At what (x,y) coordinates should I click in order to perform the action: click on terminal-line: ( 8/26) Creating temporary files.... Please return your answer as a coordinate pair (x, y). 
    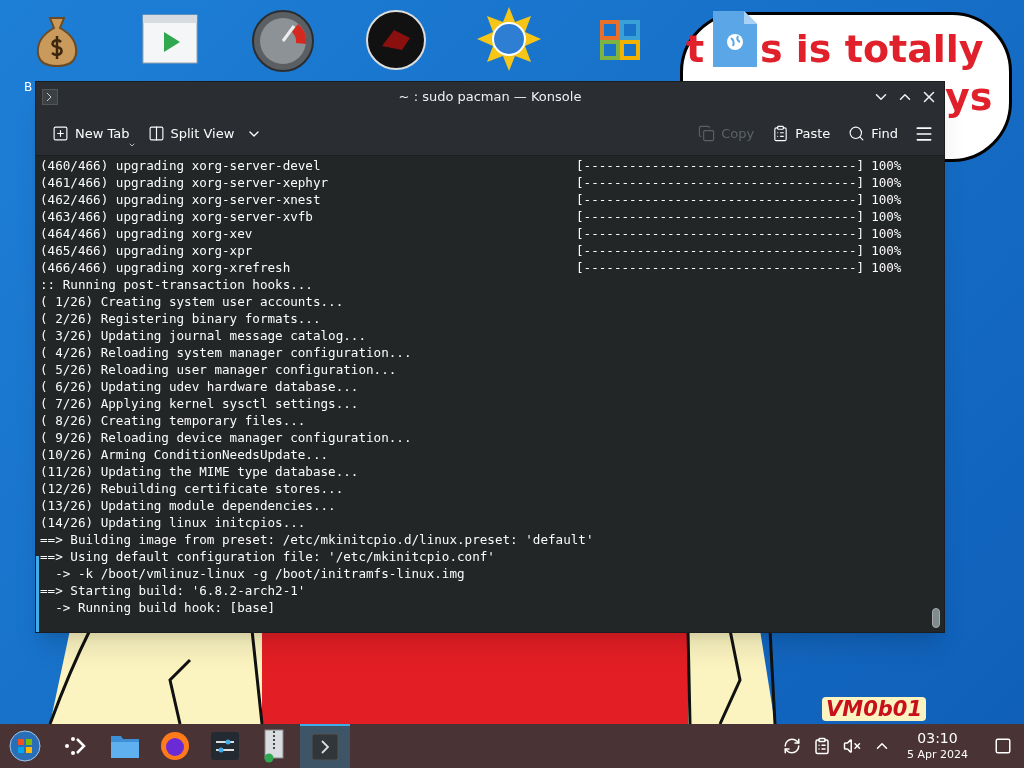
    Looking at the image, I should click on (173, 420).